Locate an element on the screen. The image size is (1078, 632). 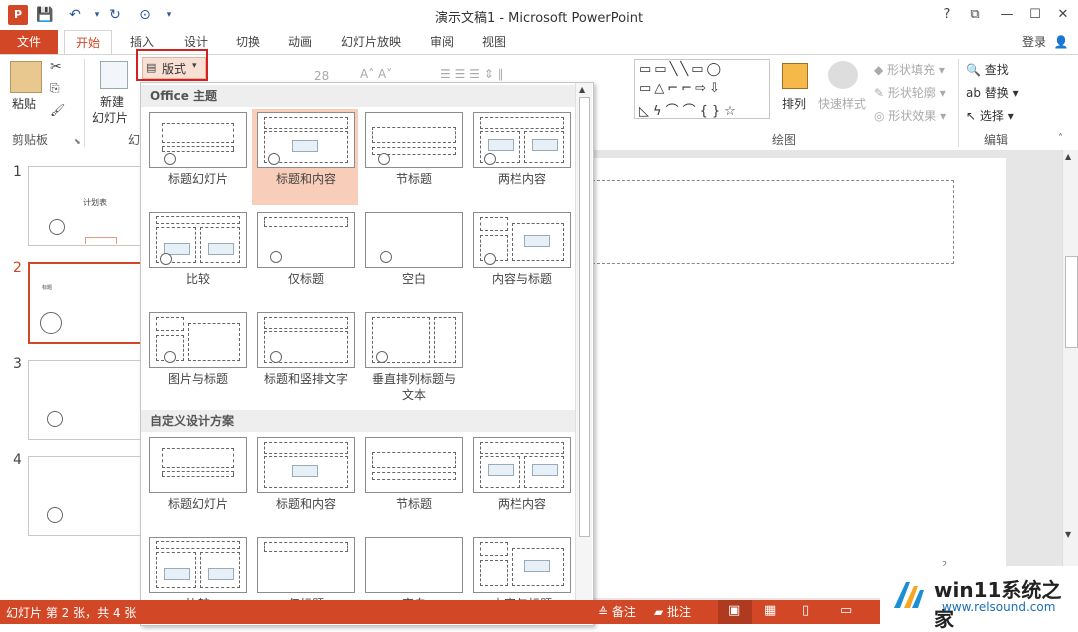
layout-section-header: 节标题 is located at coordinates (413, 157).